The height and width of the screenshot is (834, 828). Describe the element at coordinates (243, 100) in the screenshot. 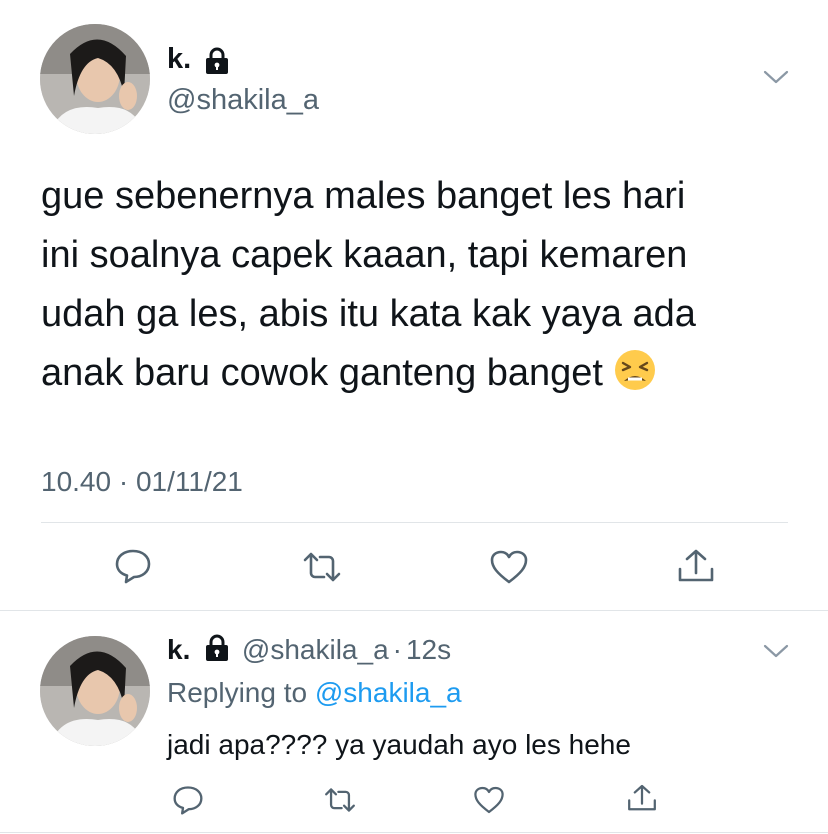

I see `user-handle: @shakila_a` at that location.